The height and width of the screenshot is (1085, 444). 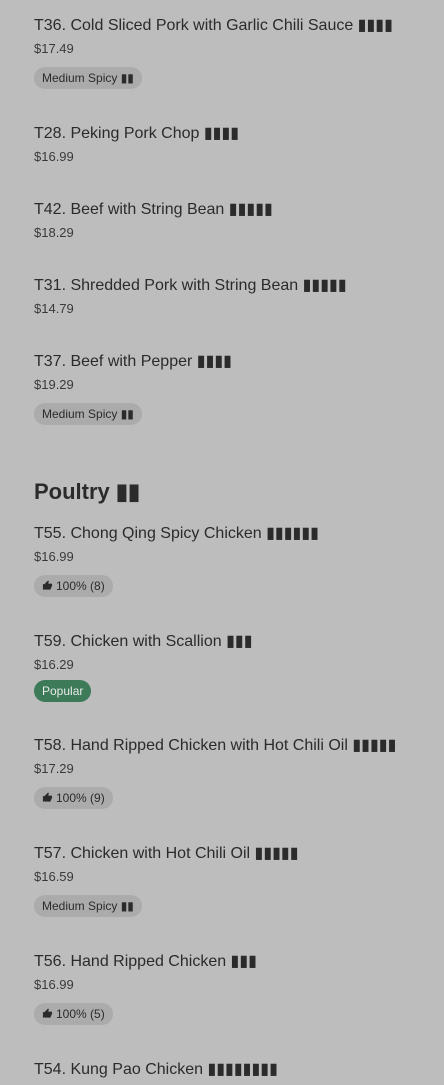 What do you see at coordinates (54, 876) in the screenshot?
I see `item-price: $16.59` at bounding box center [54, 876].